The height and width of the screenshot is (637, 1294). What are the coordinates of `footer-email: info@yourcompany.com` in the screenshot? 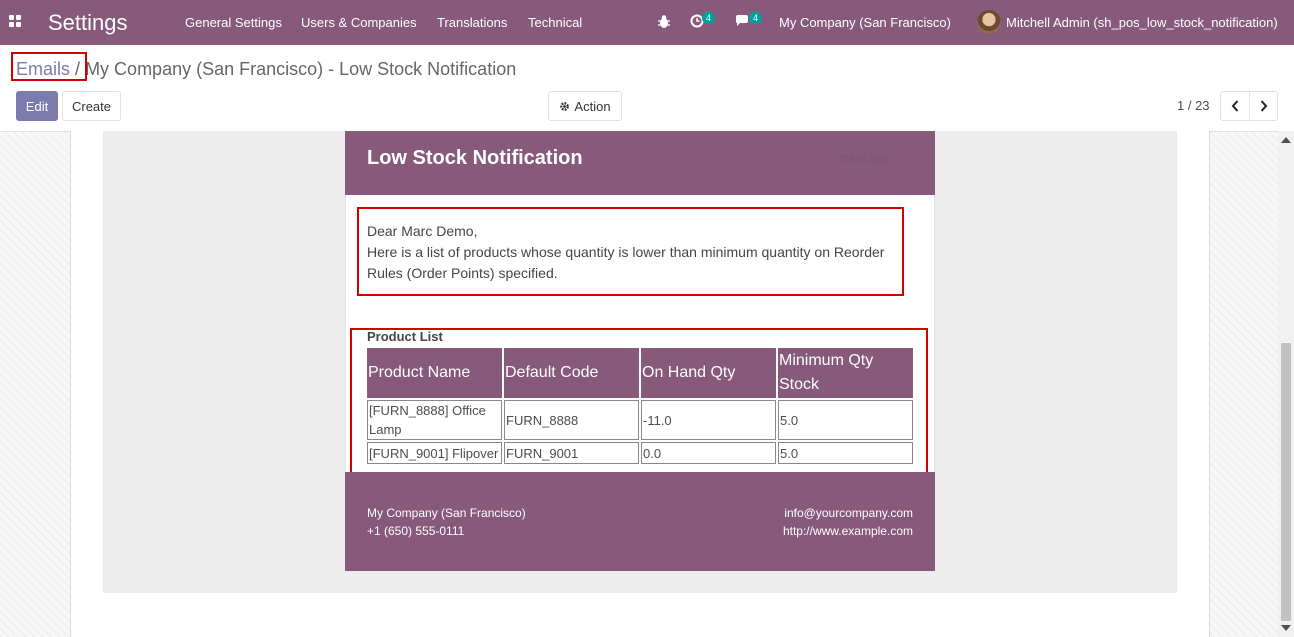 It's located at (848, 513).